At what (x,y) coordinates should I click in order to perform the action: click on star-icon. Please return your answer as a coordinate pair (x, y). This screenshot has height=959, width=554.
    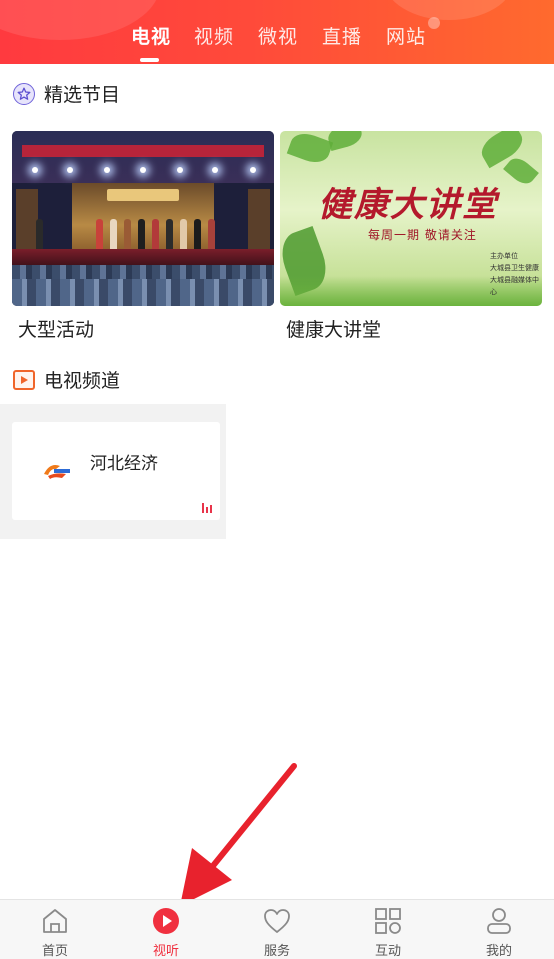
    Looking at the image, I should click on (24, 93).